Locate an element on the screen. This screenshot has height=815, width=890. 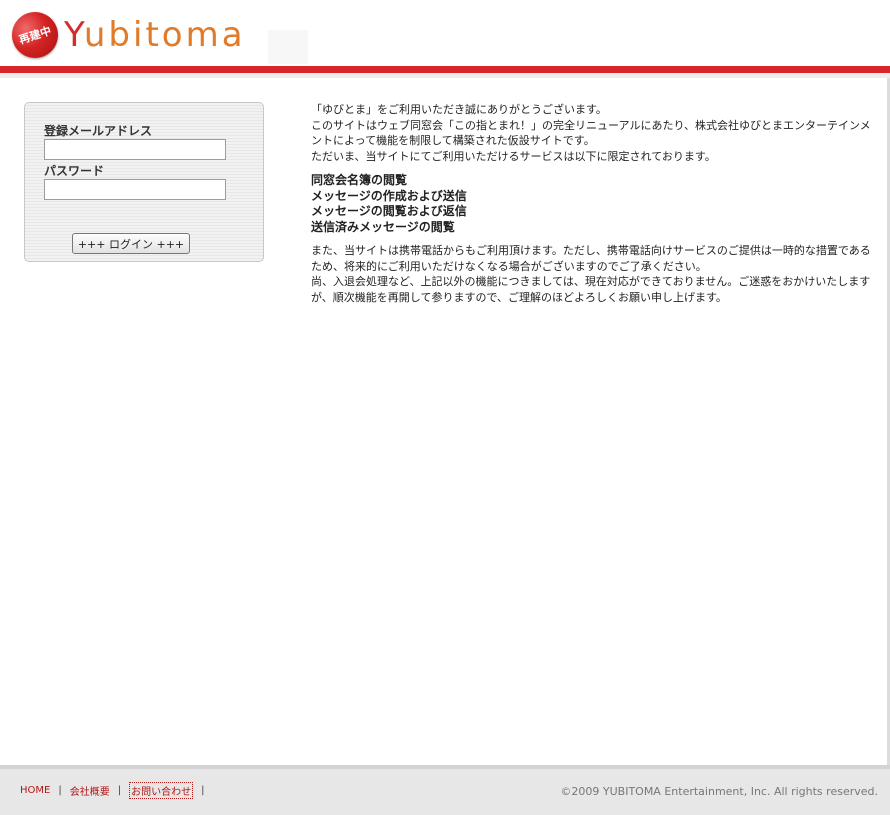
intro-line: ただいま、当サイトにてご利用いただけるサービスは以下に限定されております。 is located at coordinates (513, 156).